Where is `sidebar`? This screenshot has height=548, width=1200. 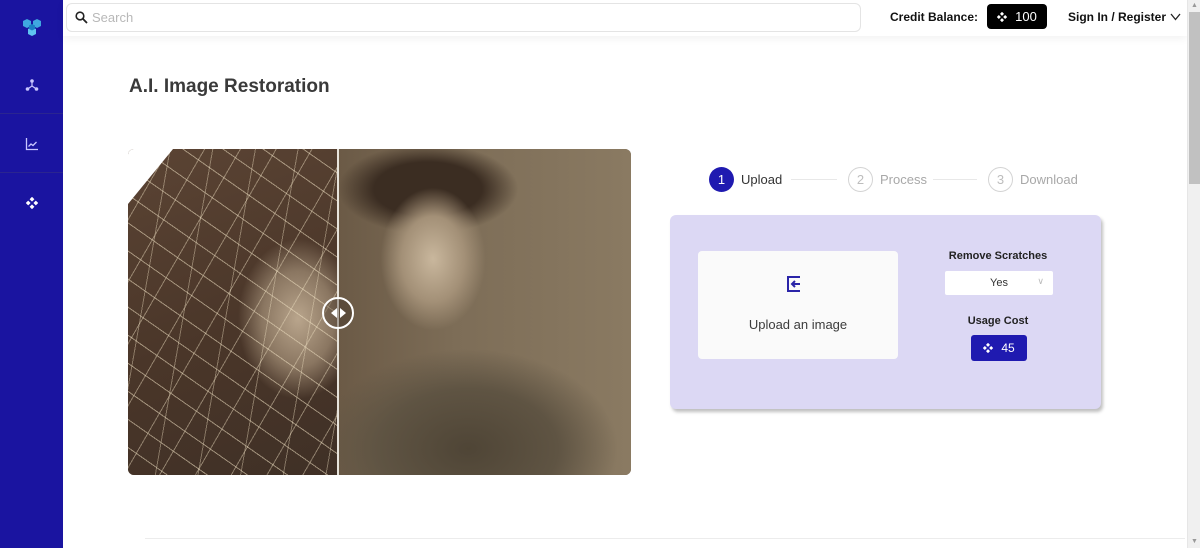 sidebar is located at coordinates (31, 274).